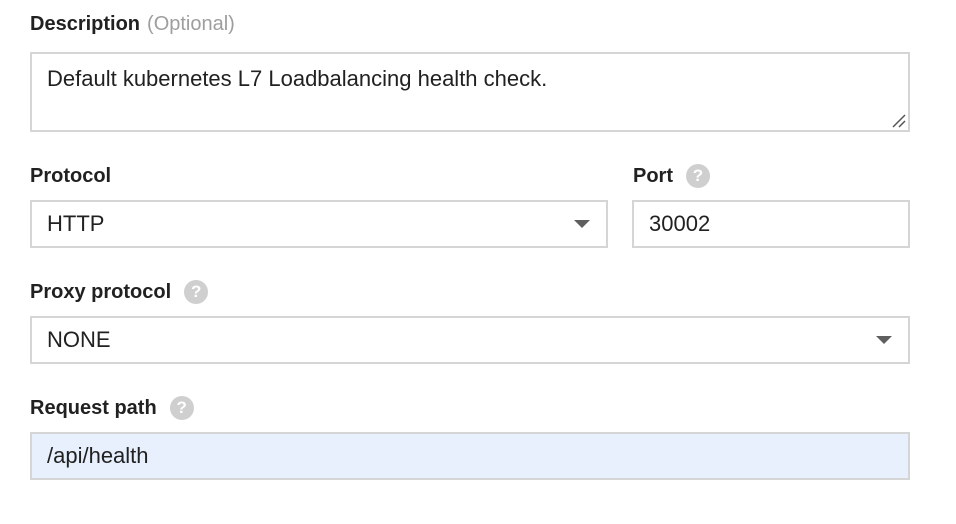 The image size is (956, 524). What do you see at coordinates (470, 456) in the screenshot?
I see `request-path-input: /api/health` at bounding box center [470, 456].